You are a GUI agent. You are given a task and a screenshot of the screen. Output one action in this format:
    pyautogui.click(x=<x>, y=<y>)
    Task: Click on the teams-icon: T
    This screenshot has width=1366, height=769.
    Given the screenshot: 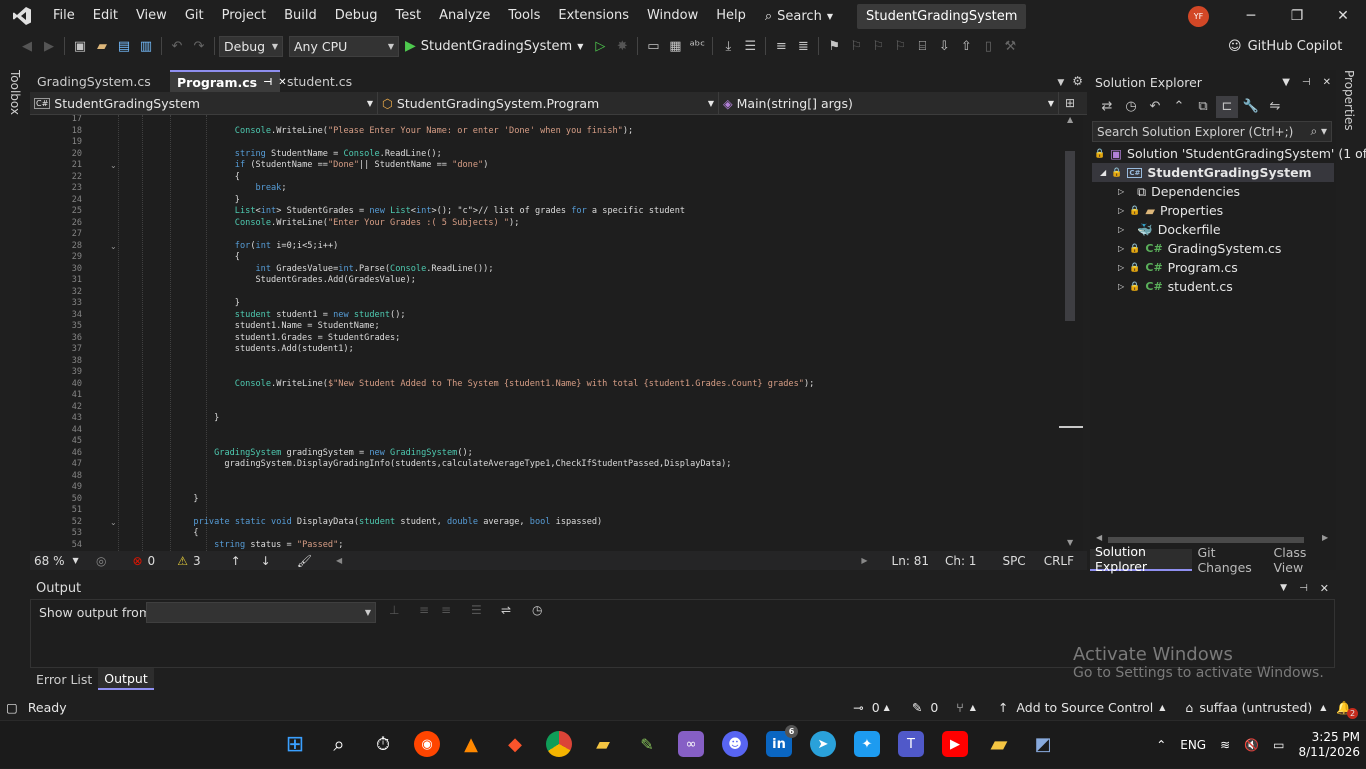 What is the action you would take?
    pyautogui.click(x=911, y=744)
    